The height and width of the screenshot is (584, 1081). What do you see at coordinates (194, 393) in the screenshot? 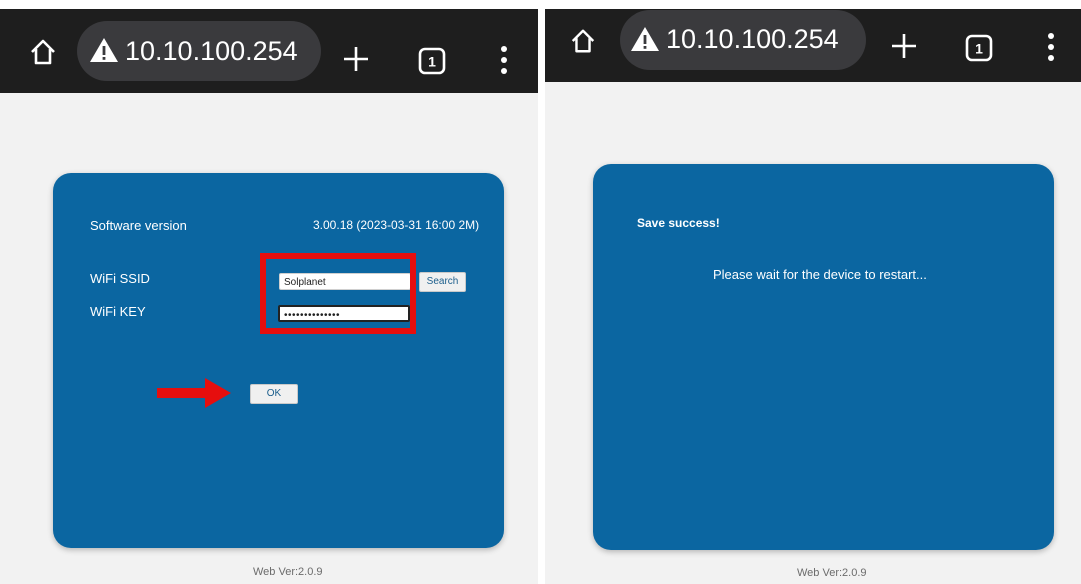
I see `red-arrow-icon` at bounding box center [194, 393].